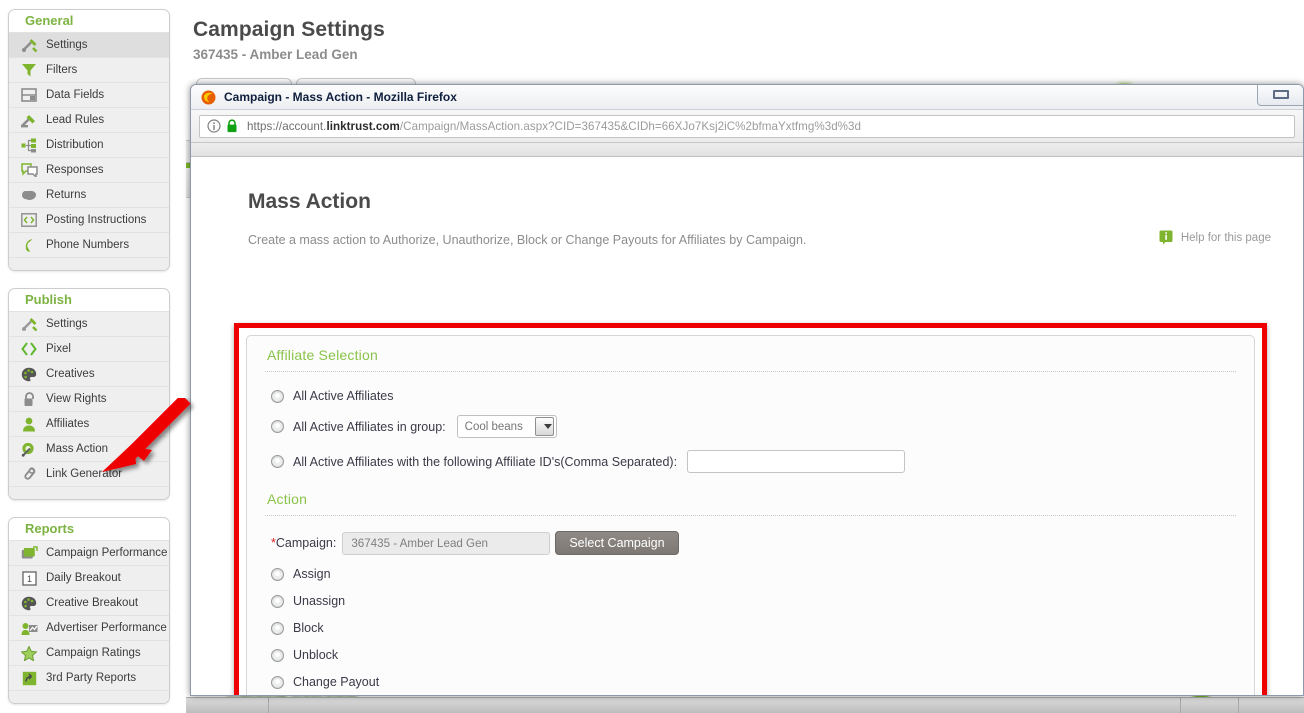  Describe the element at coordinates (29, 474) in the screenshot. I see `link-icon` at that location.